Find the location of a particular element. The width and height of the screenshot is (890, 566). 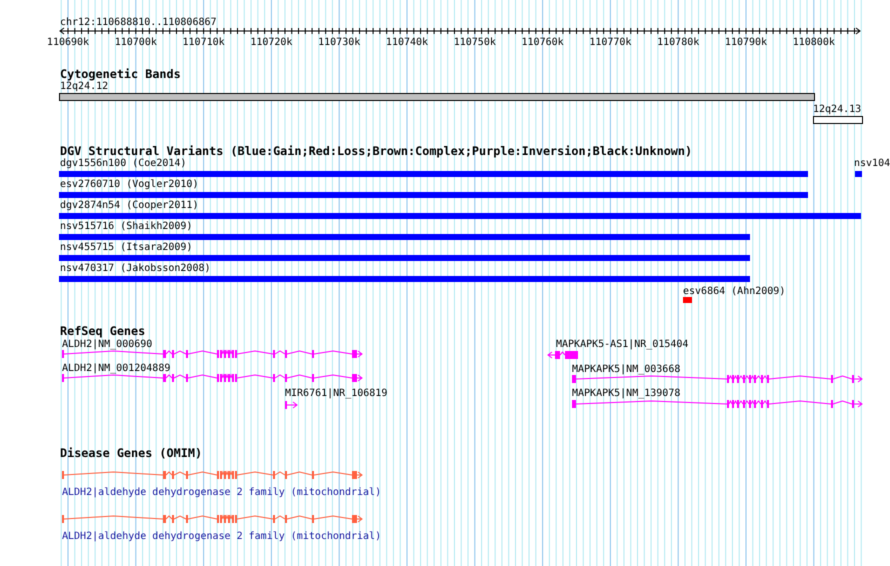

variant-label: esv2760710 (Vogler2010) is located at coordinates (129, 184).